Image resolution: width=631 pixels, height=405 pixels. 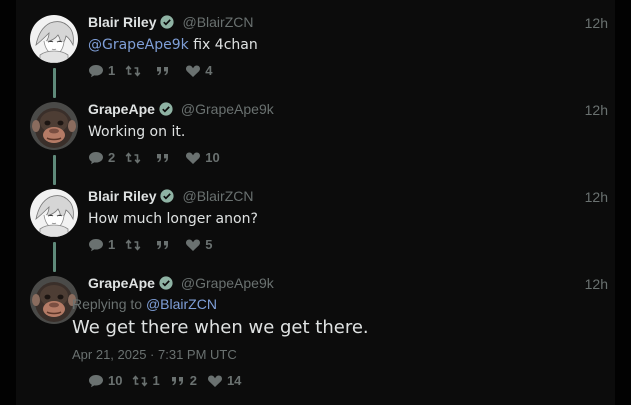 What do you see at coordinates (209, 244) in the screenshot?
I see `like-count: 5` at bounding box center [209, 244].